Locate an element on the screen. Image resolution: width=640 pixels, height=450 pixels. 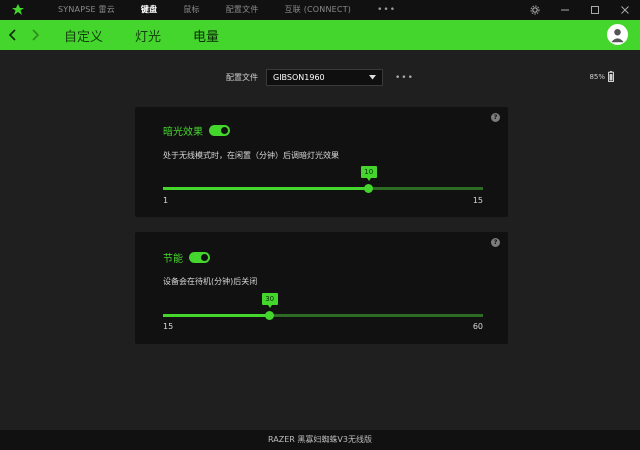
nav-more-icon: ••• is located at coordinates (386, 10).